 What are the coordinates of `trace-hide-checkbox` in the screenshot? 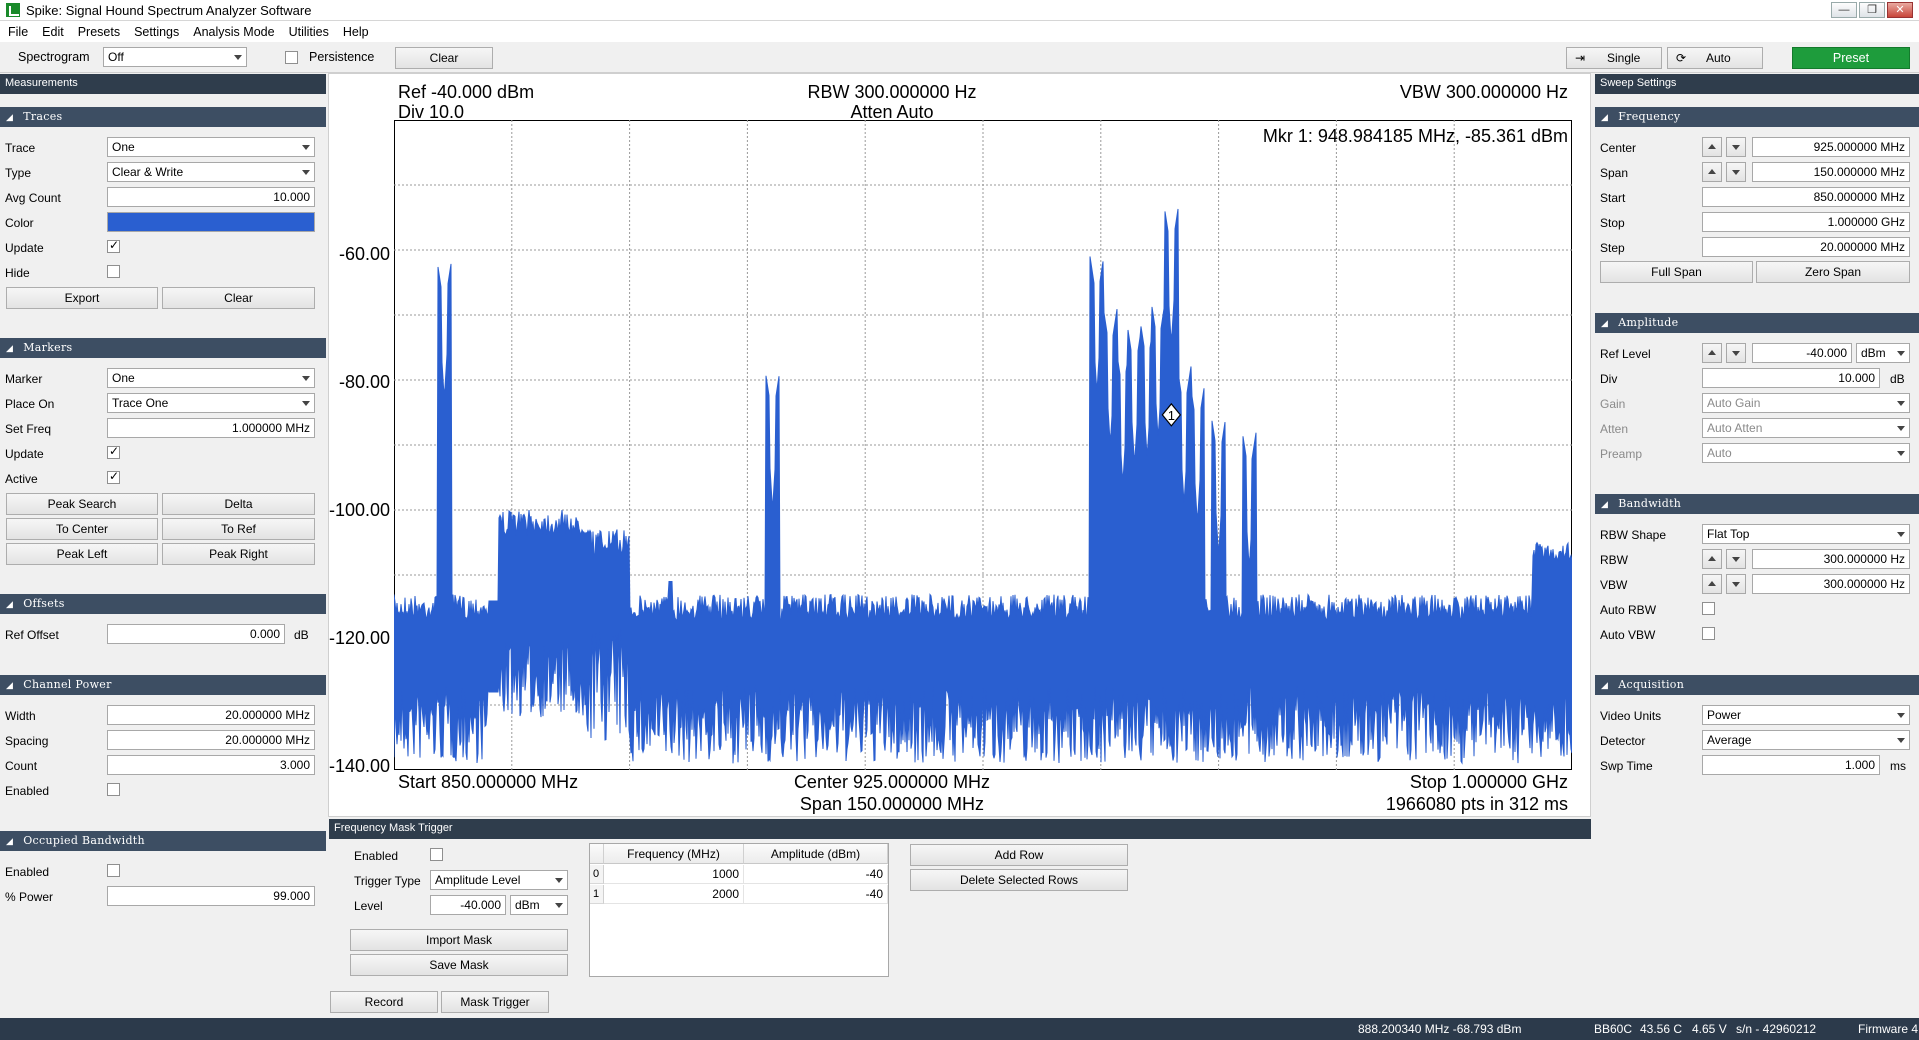 It's located at (113, 271).